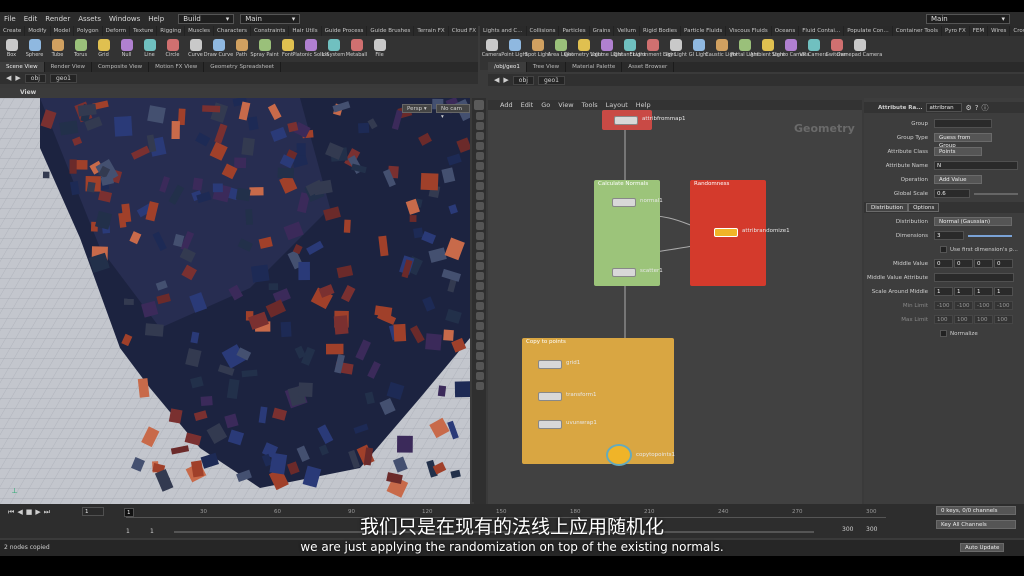 Image resolution: width=1024 pixels, height=576 pixels. I want to click on shelf-tab: Model, so click(63, 31).